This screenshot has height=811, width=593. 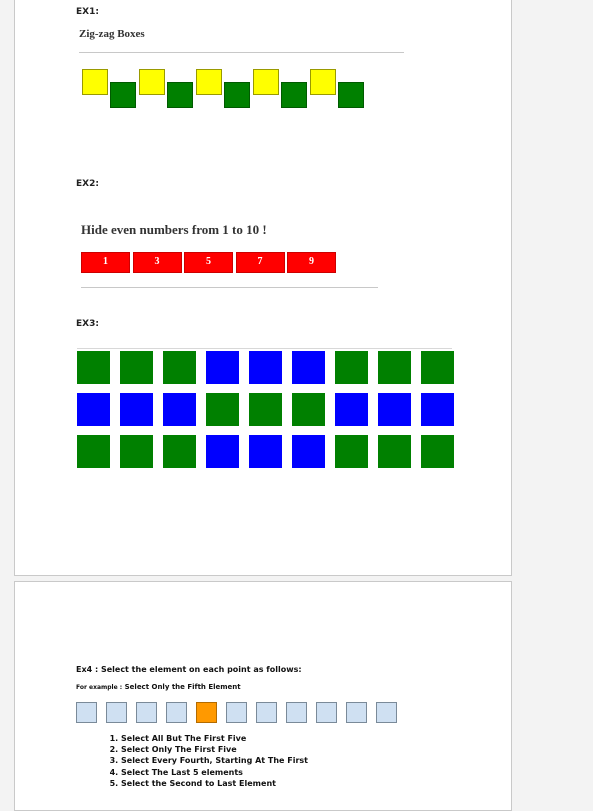 What do you see at coordinates (229, 287) in the screenshot?
I see `ex2-divider` at bounding box center [229, 287].